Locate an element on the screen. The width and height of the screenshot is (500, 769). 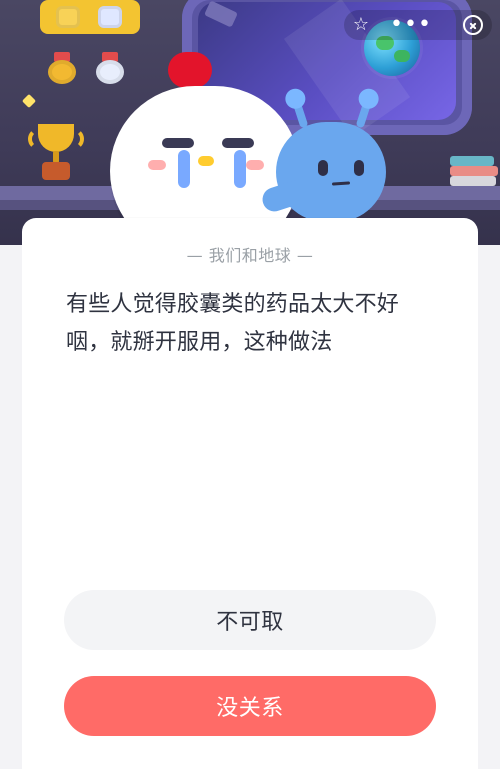
sparkle-icon is located at coordinates (29, 101).